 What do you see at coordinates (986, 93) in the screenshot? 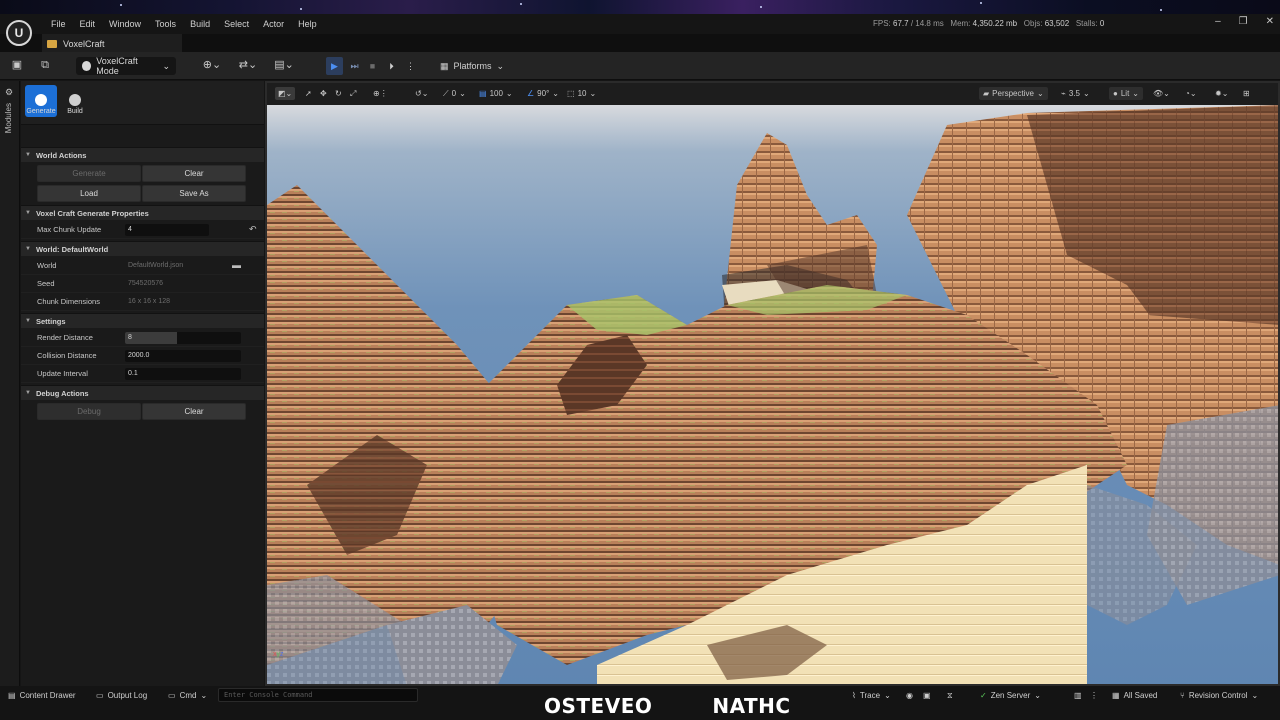
I see `camera-icon: ▰` at bounding box center [986, 93].